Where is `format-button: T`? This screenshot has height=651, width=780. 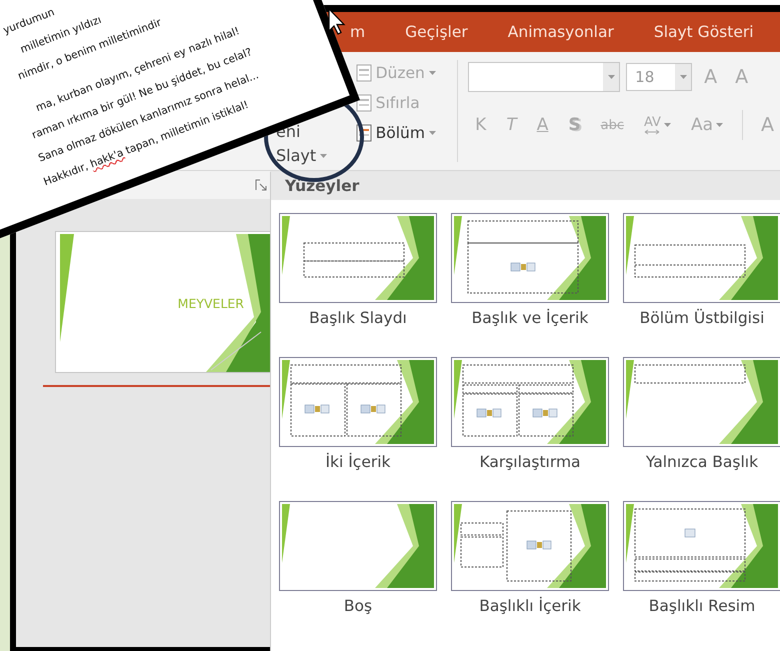 format-button: T is located at coordinates (511, 125).